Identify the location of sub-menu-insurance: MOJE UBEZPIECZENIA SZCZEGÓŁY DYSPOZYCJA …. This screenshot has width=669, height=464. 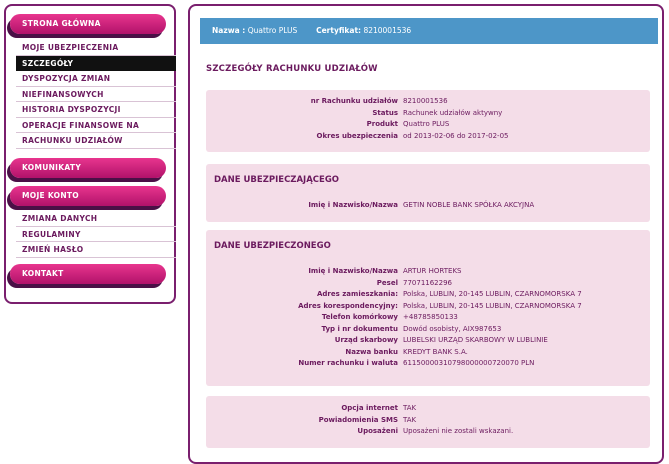
(96, 94).